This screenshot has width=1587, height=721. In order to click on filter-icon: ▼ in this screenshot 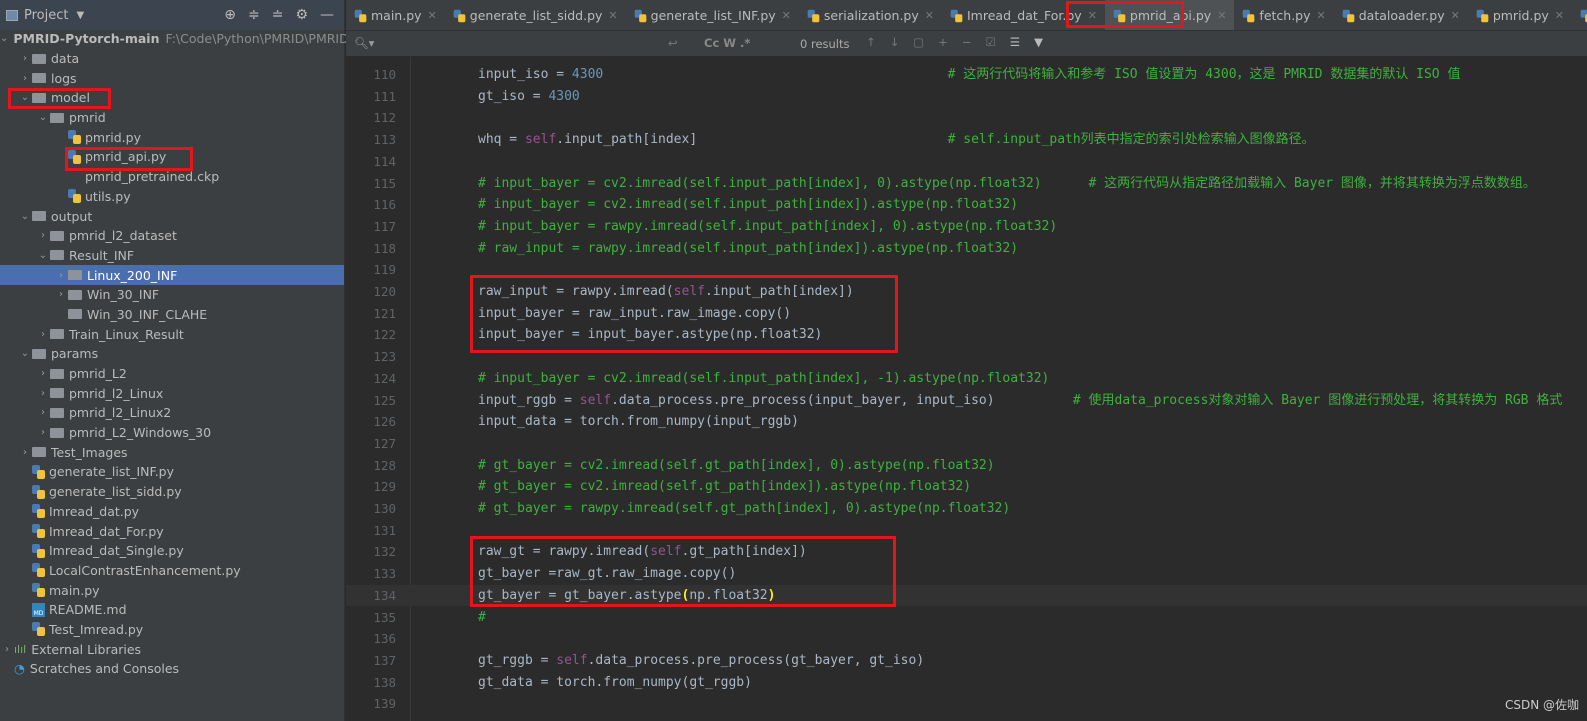, I will do `click(1038, 42)`.